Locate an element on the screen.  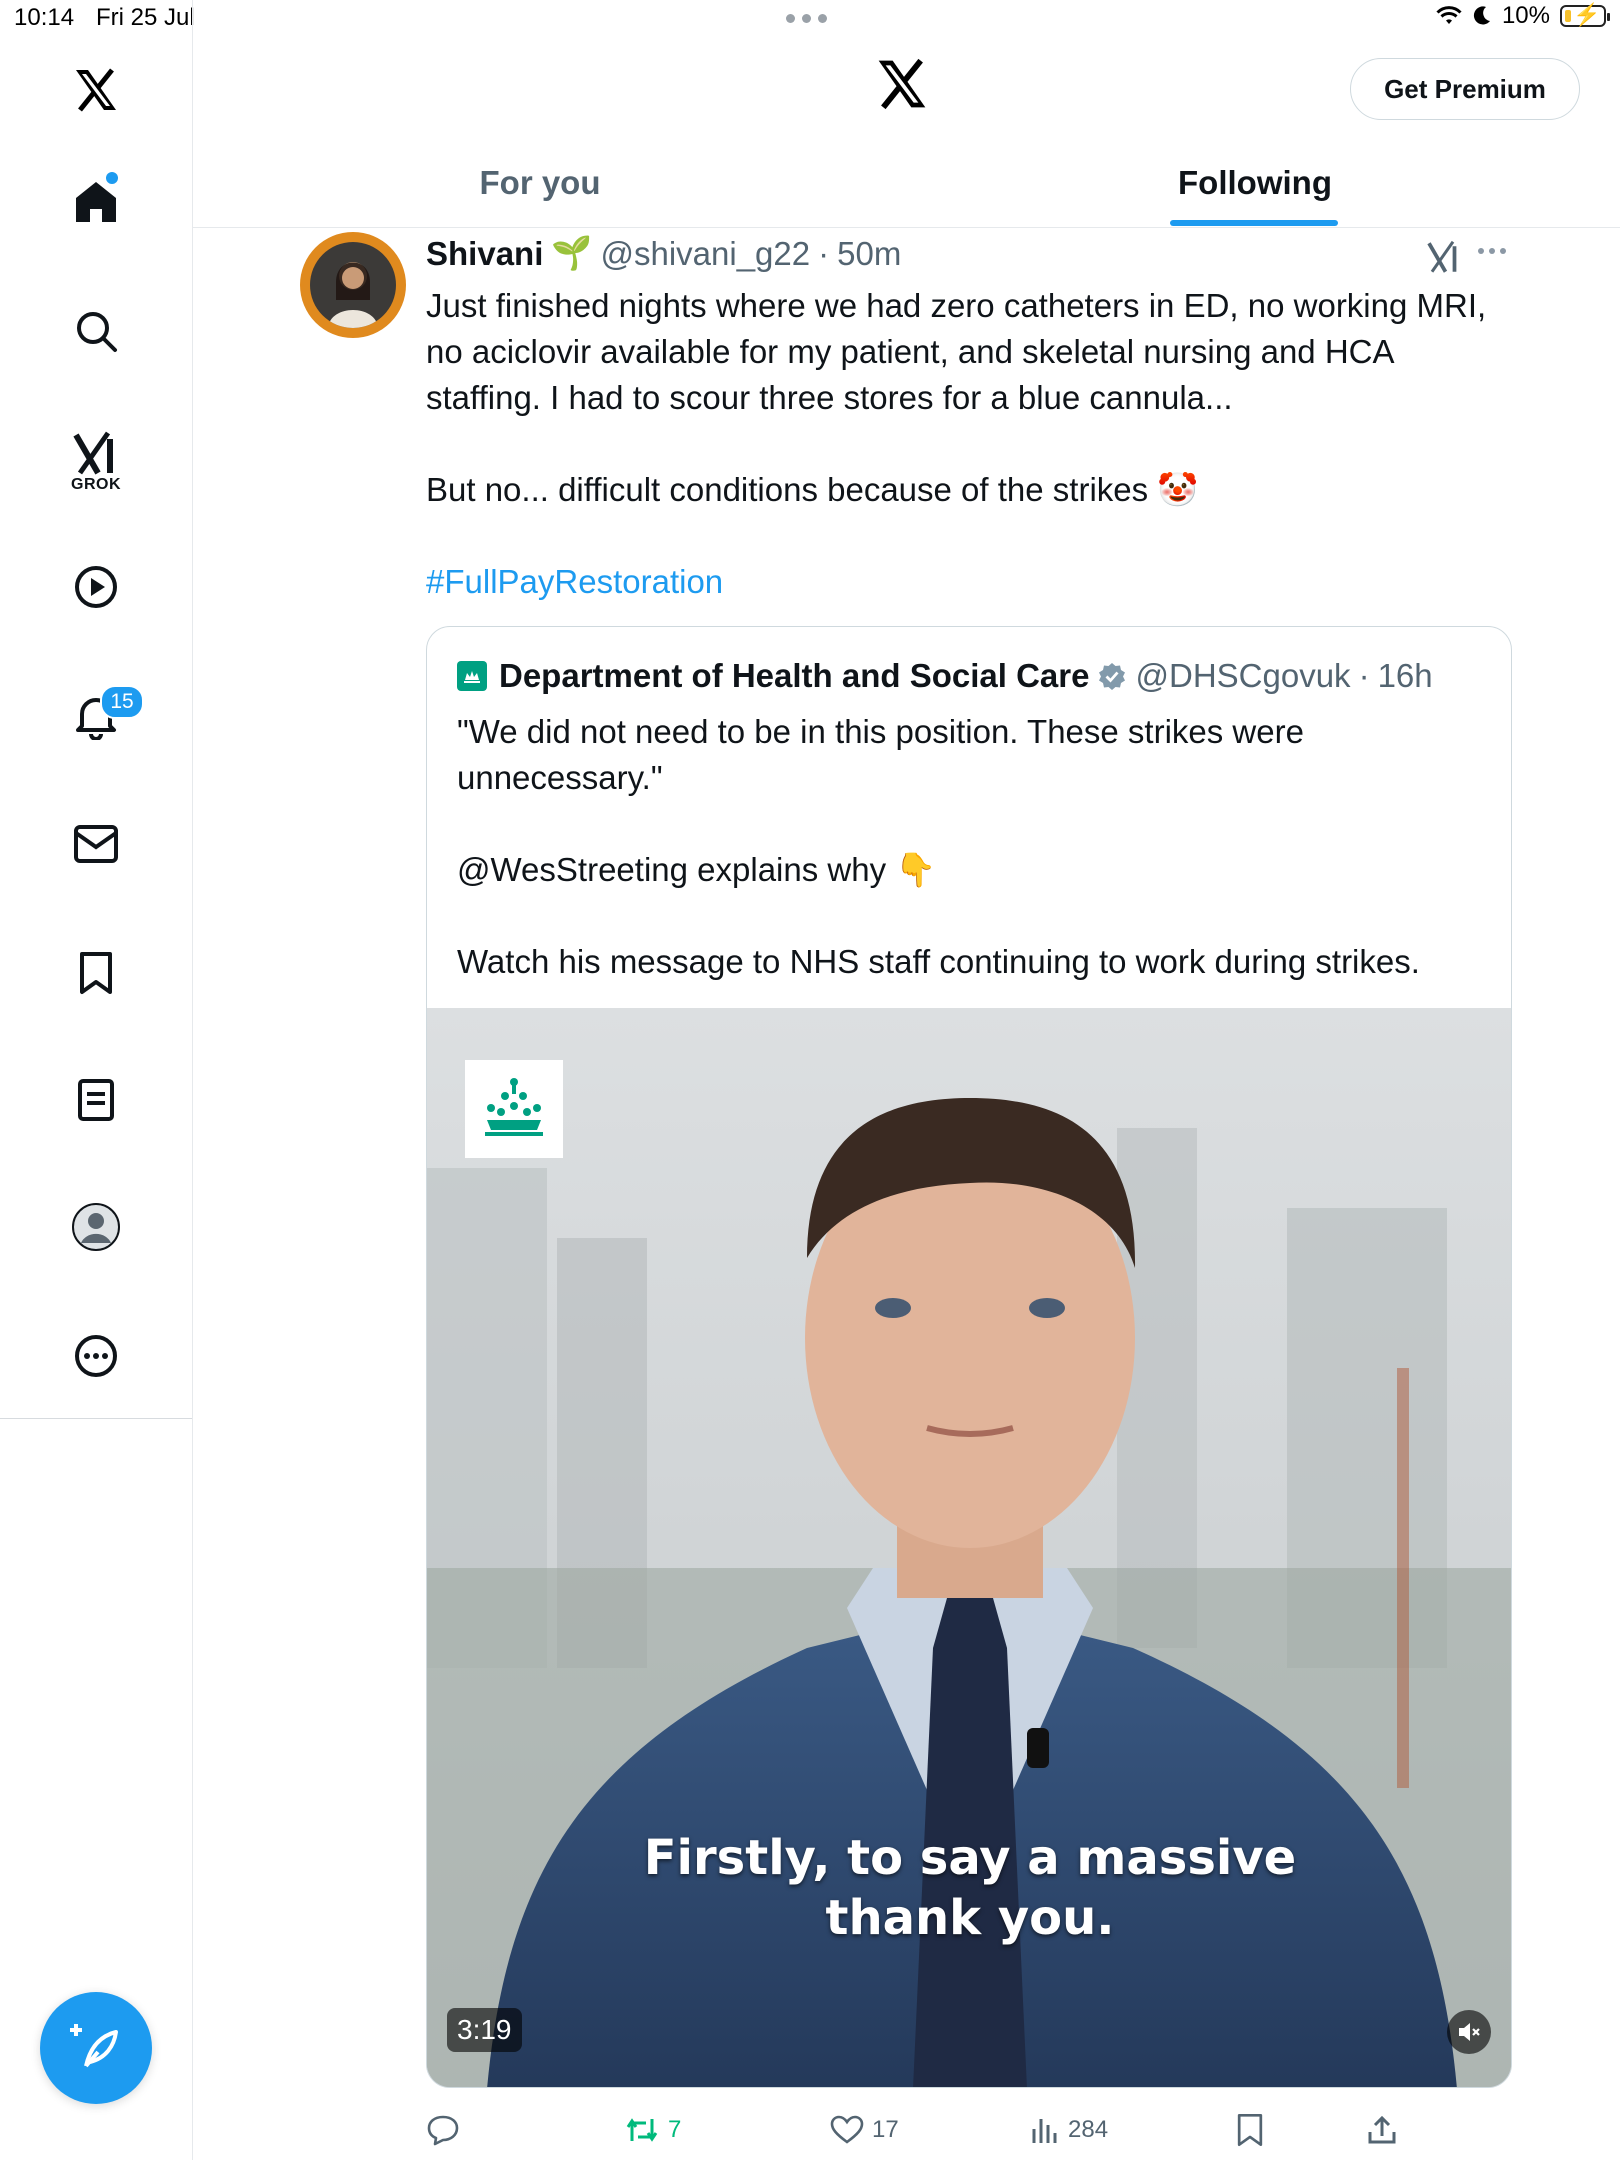
quoted-tweet-time: 16h is located at coordinates (1405, 676).